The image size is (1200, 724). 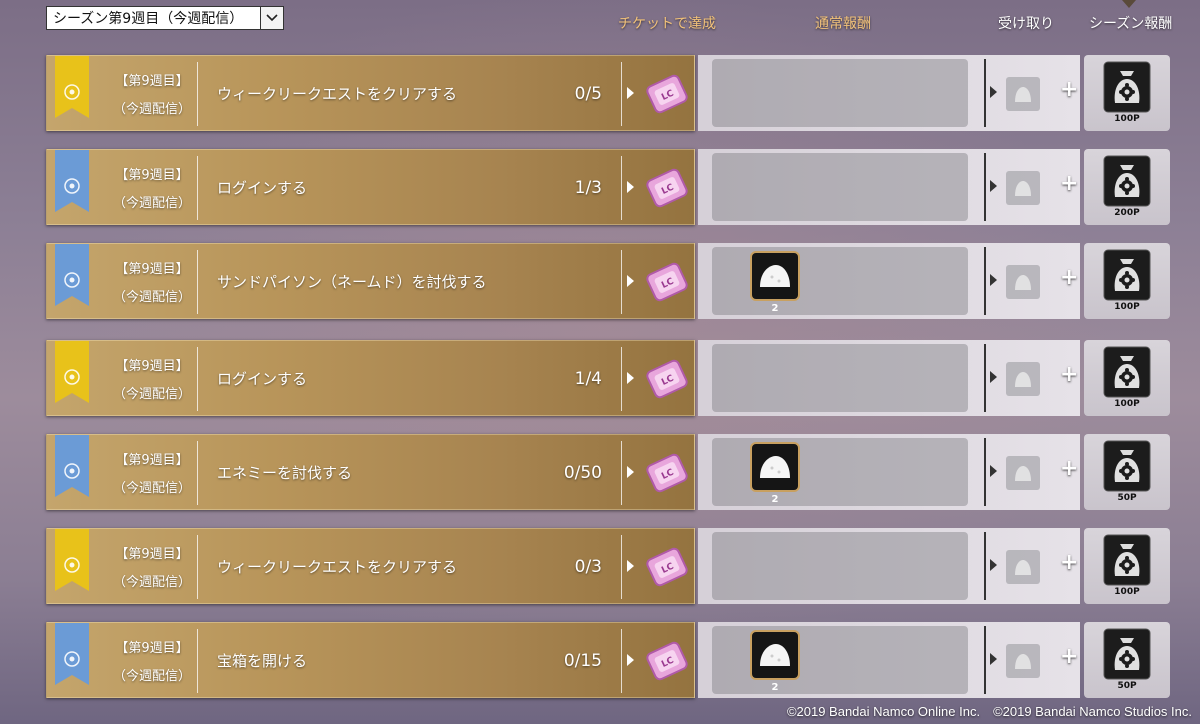 I want to click on quest-row: 【第9週目】 （今週配信） エネミーを討伐する 0/50 LC 2 + 50P, so click(x=608, y=472).